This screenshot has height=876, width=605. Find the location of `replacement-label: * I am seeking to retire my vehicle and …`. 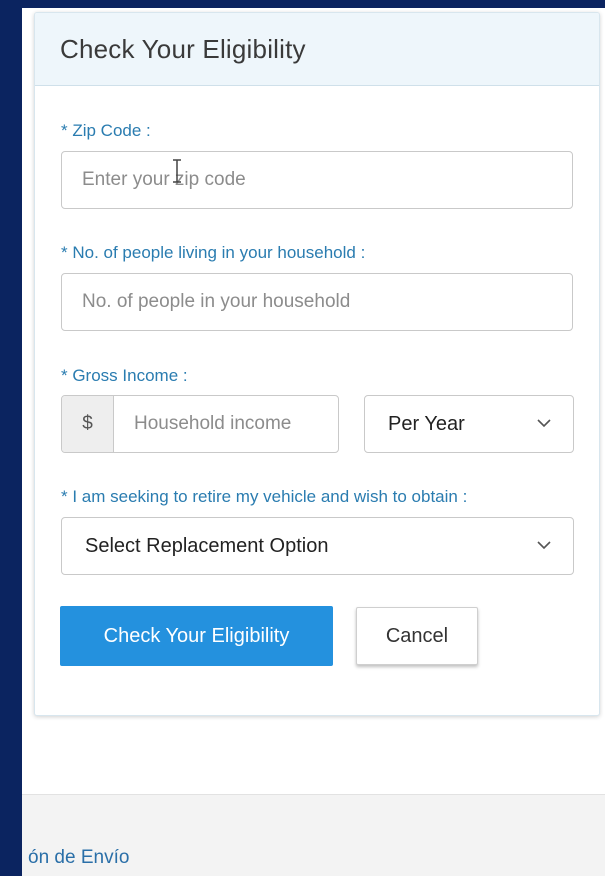

replacement-label: * I am seeking to retire my vehicle and … is located at coordinates (264, 496).